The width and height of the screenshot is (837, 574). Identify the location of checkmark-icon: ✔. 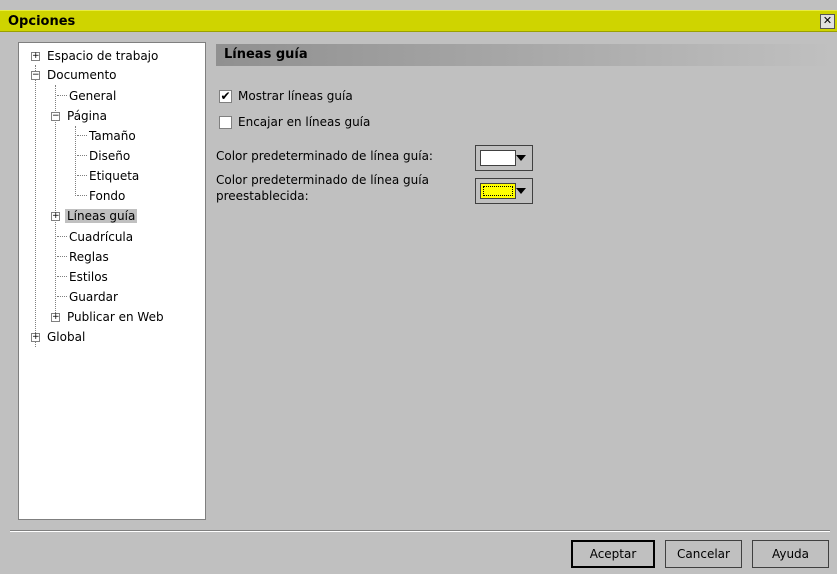
(225, 96).